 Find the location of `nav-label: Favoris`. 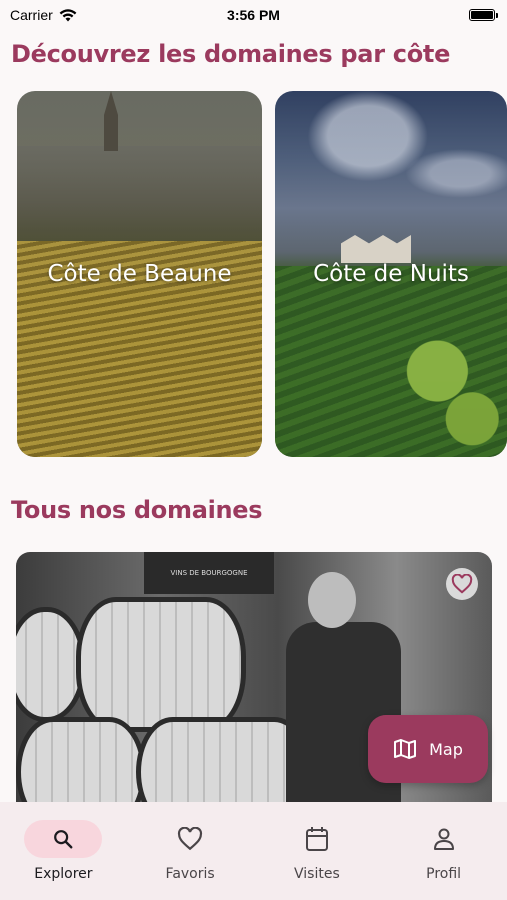

nav-label: Favoris is located at coordinates (190, 874).